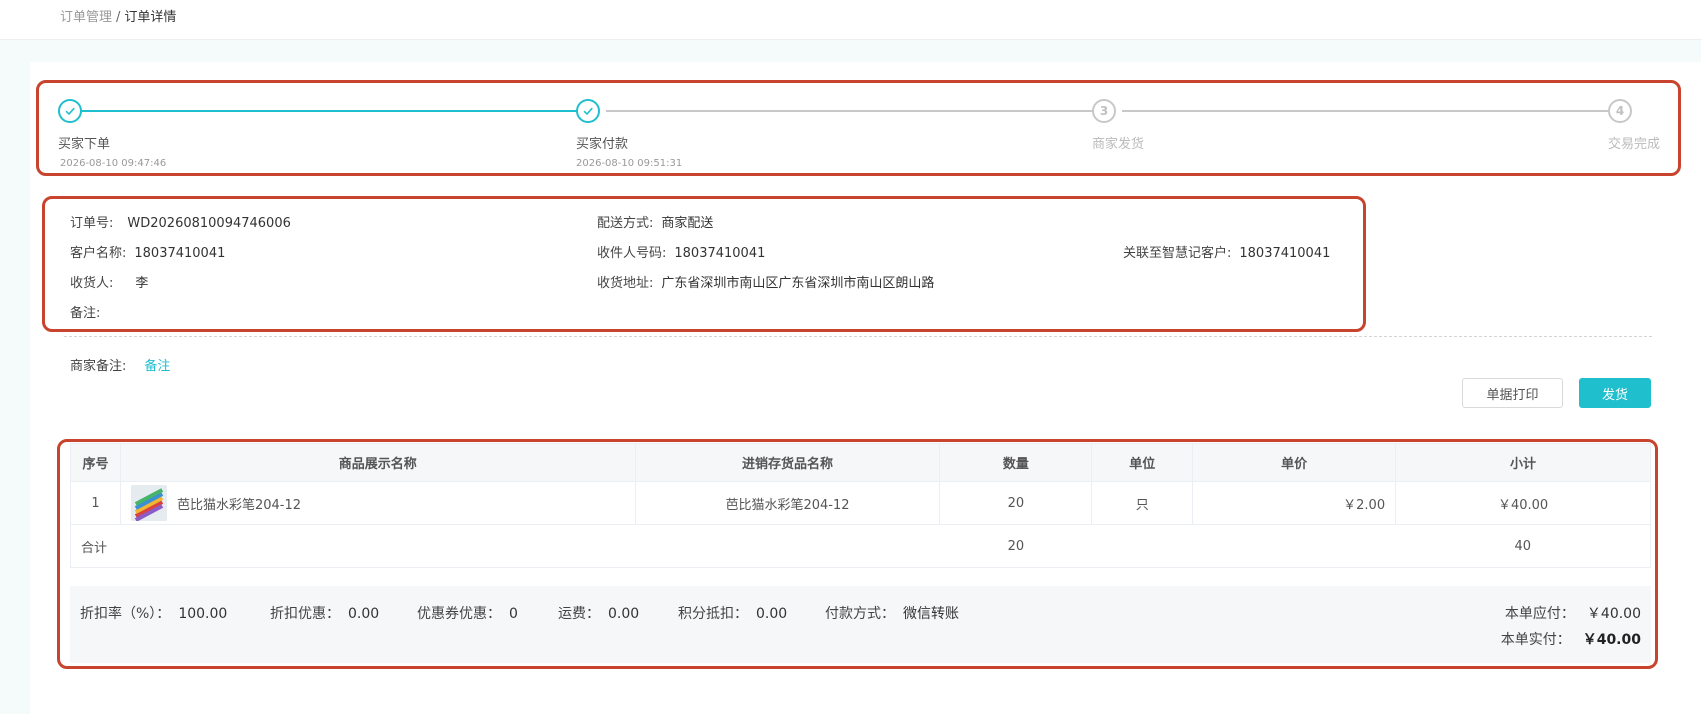  Describe the element at coordinates (655, 221) in the screenshot. I see `delivery-row: 配送方式: 商家配送` at that location.